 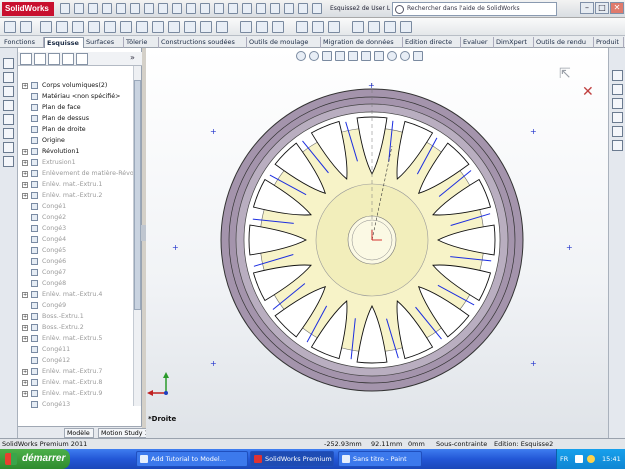 What do you see at coordinates (75, 283) in the screenshot?
I see `tree-item: Congé8` at bounding box center [75, 283].